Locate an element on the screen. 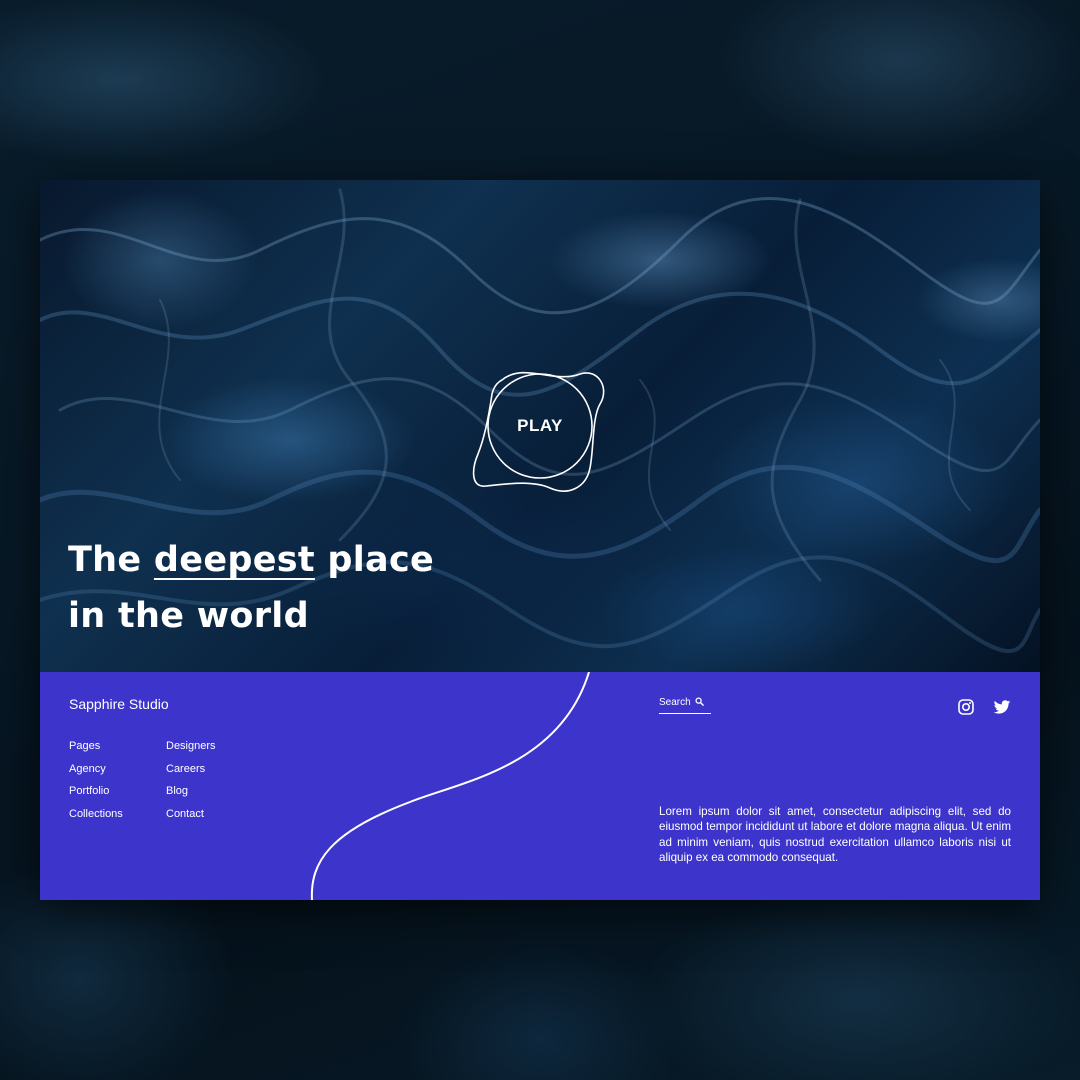  search-icon is located at coordinates (699, 701).